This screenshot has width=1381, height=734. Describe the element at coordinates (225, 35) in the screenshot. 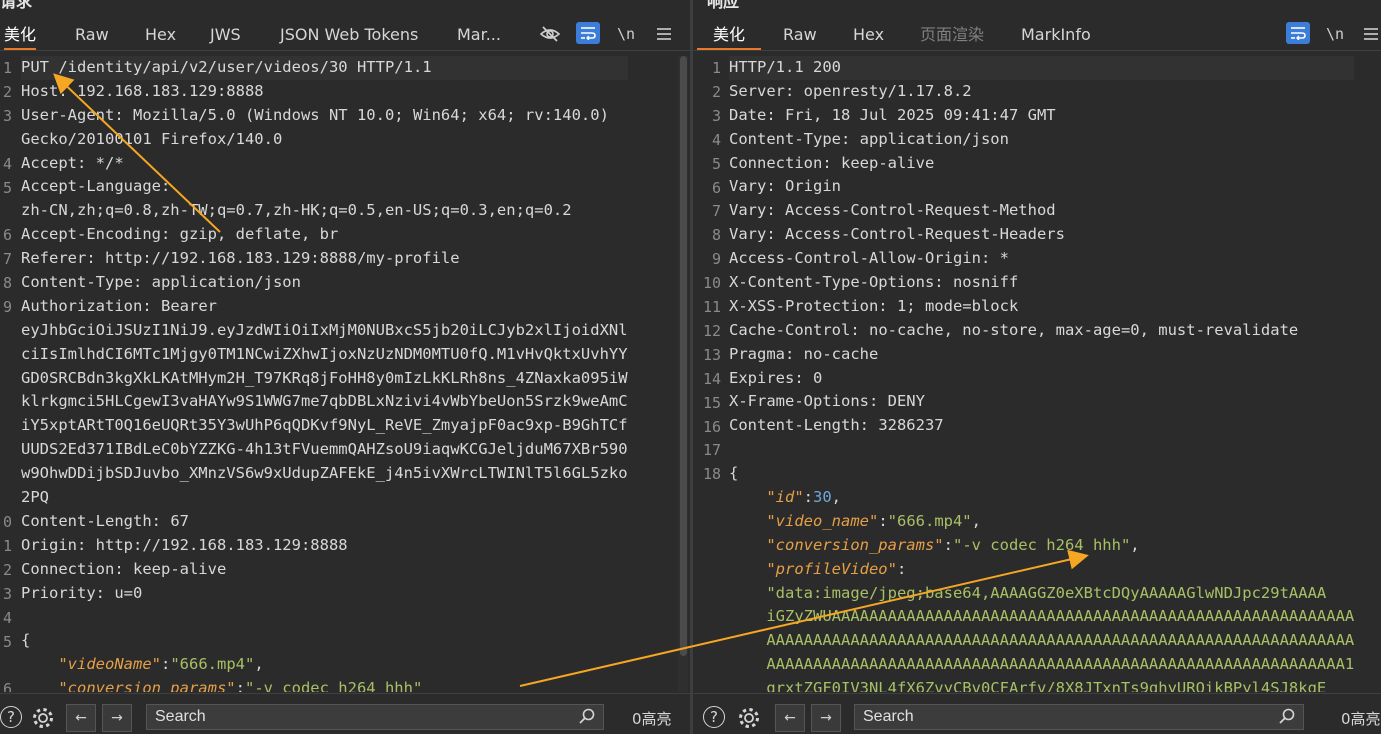

I see `tab-jws: JWS` at that location.